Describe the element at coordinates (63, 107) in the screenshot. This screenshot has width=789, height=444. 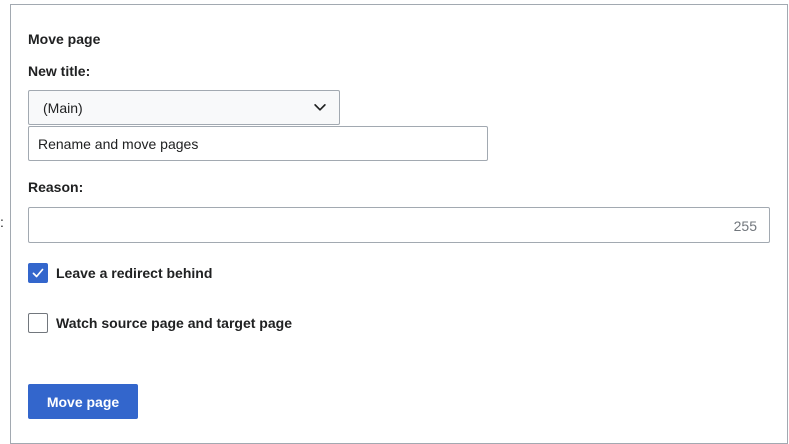
I see `namespace-selected-value: (Main)` at that location.